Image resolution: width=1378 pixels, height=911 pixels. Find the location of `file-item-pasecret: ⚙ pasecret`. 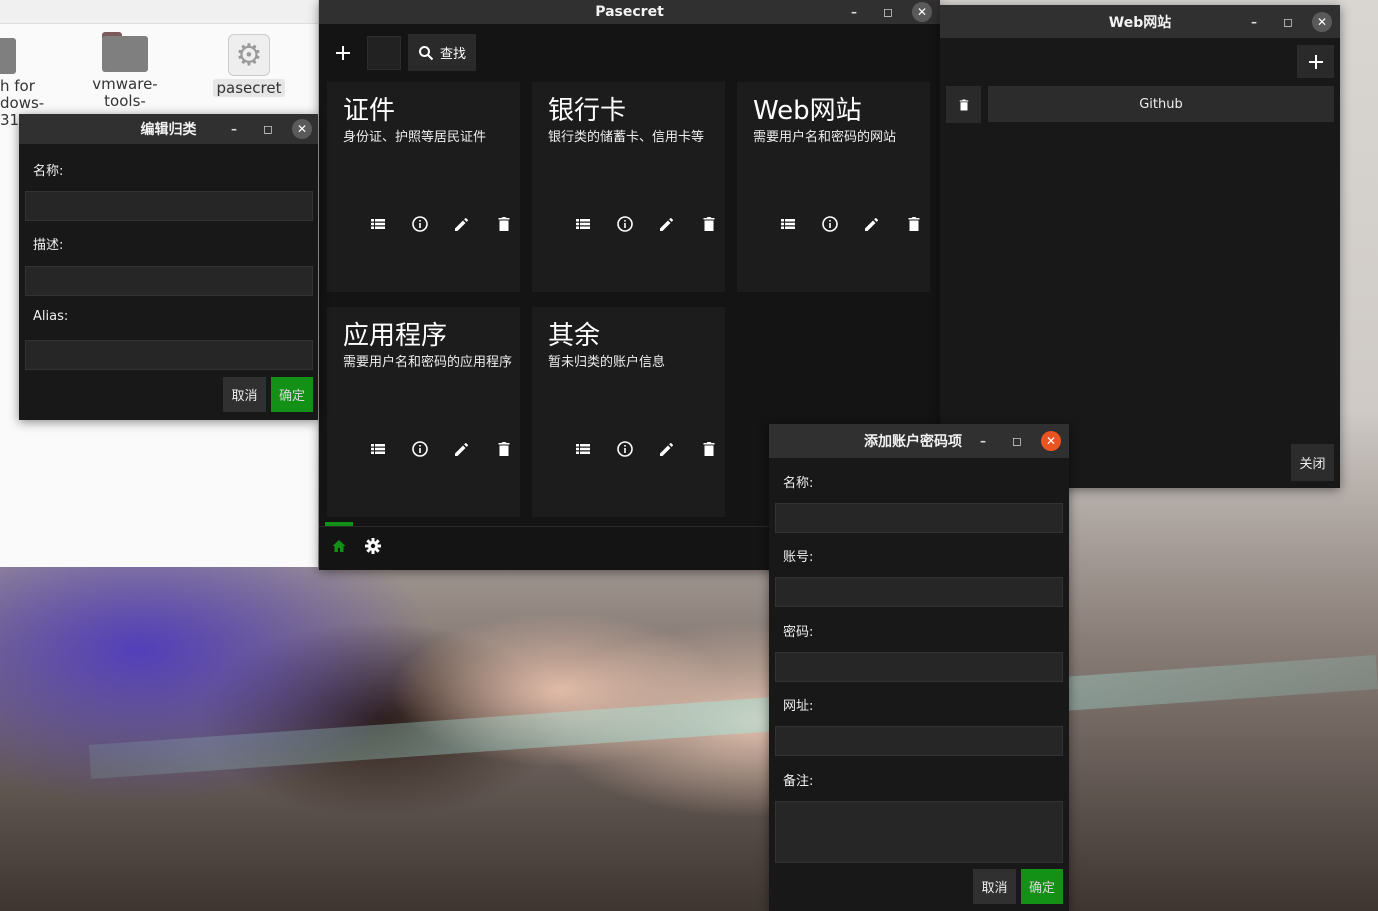

file-item-pasecret: ⚙ pasecret is located at coordinates (249, 65).